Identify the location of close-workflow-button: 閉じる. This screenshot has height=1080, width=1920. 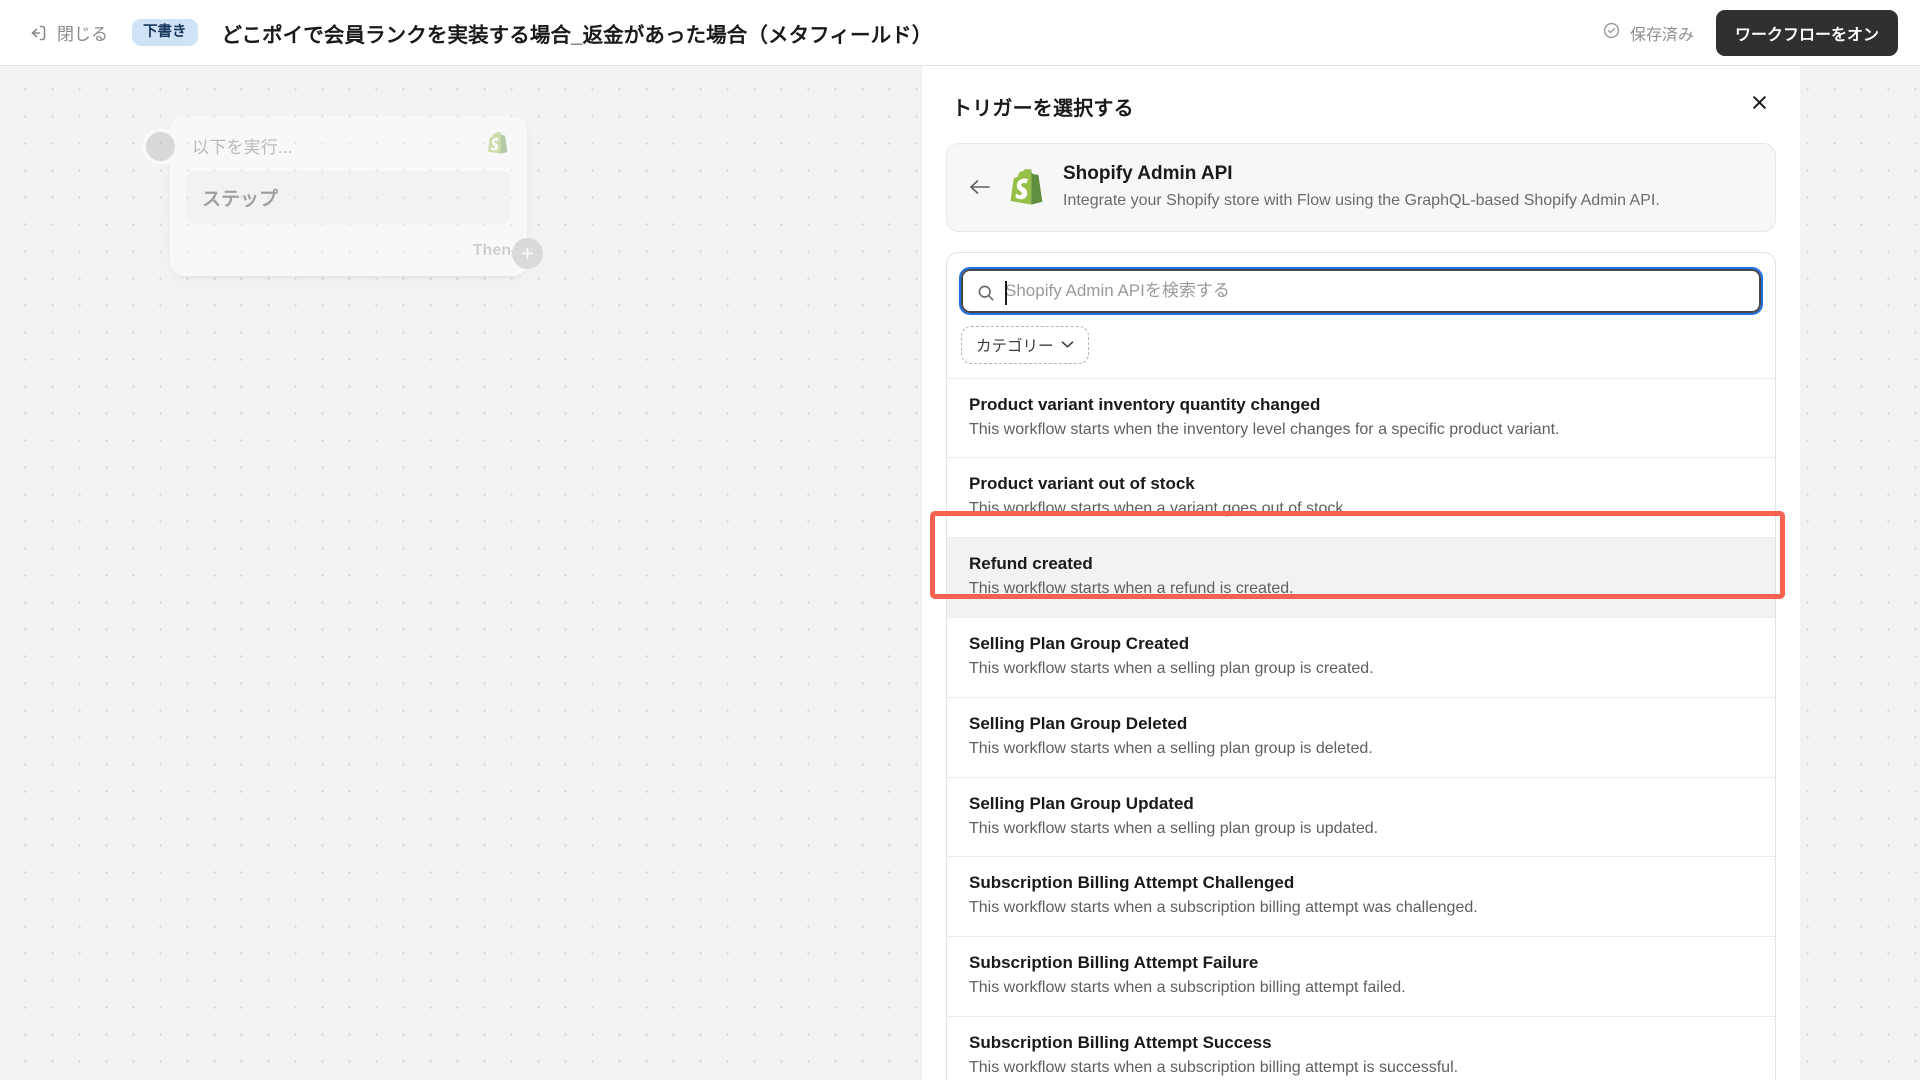
(68, 32).